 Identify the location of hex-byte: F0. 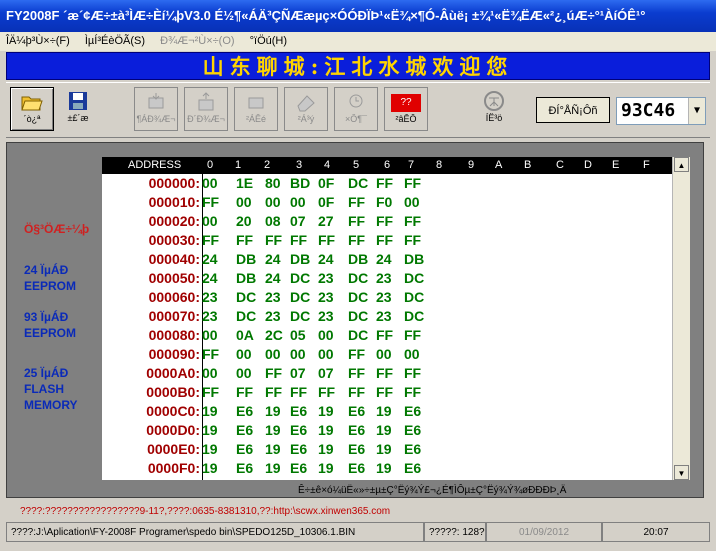
(384, 202).